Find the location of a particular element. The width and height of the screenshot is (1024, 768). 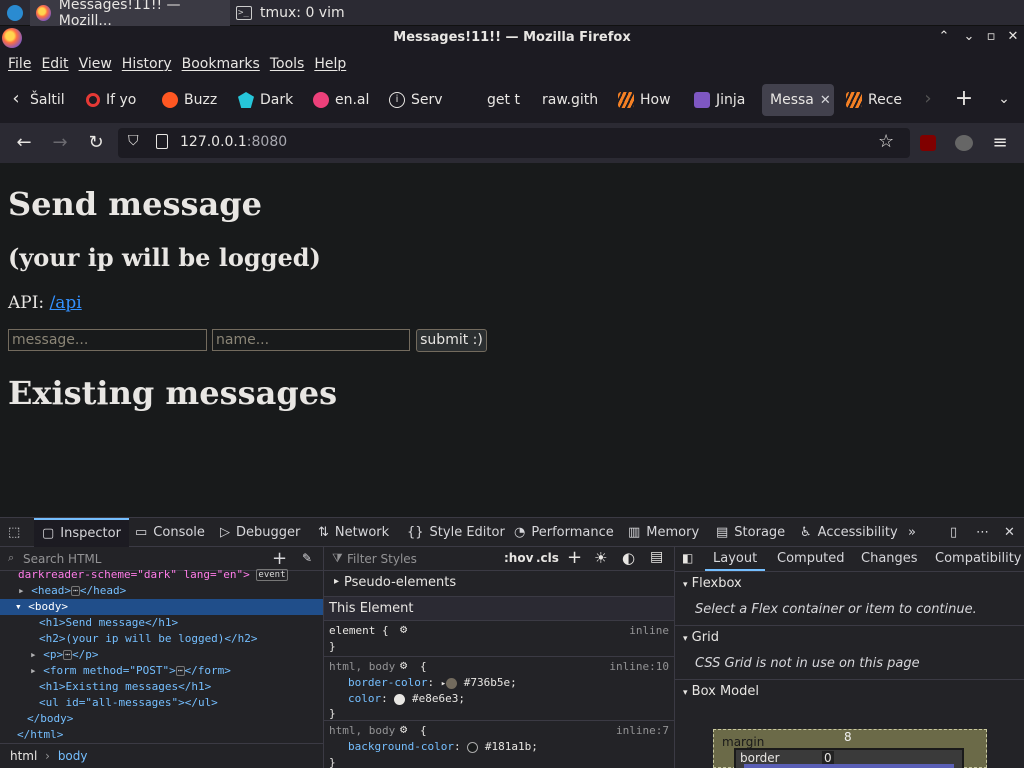

event-badge: event is located at coordinates (272, 575).